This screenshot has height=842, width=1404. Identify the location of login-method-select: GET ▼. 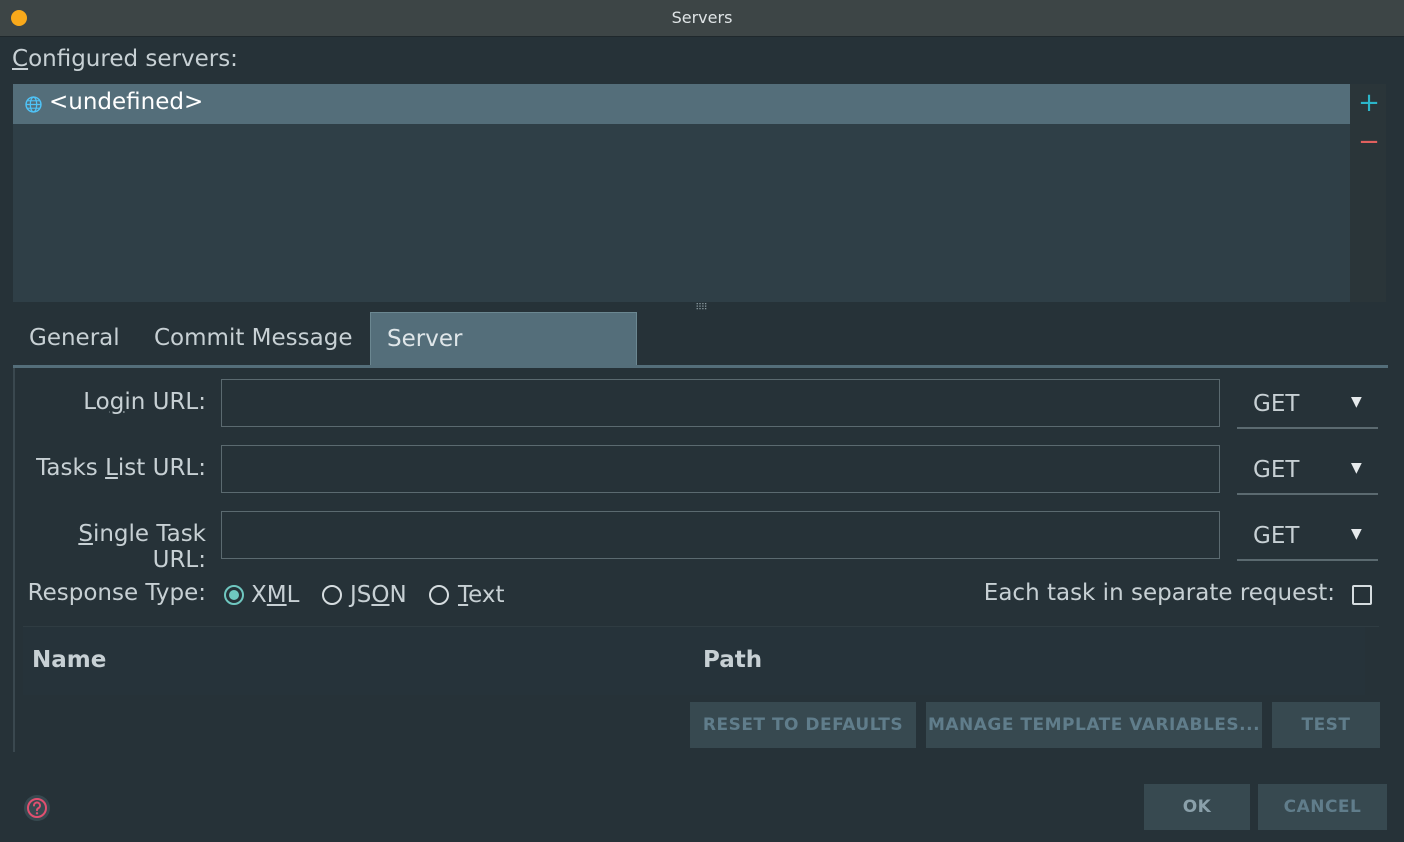
(1307, 405).